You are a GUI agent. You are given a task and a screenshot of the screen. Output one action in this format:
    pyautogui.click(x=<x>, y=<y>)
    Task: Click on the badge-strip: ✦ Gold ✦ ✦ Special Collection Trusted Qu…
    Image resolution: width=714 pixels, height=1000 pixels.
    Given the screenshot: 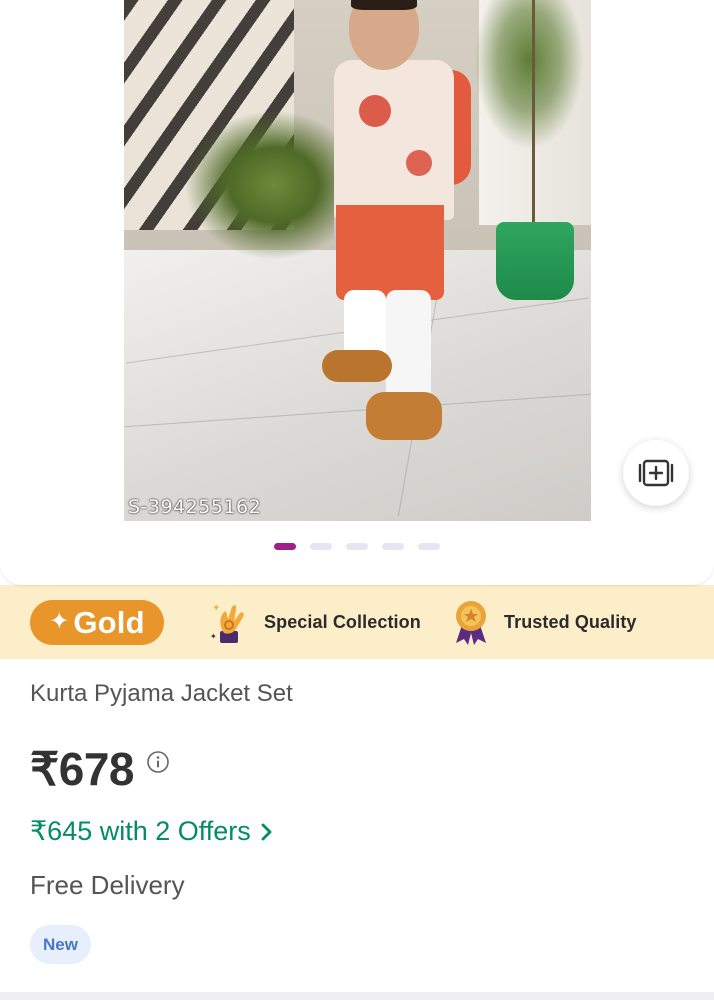 What is the action you would take?
    pyautogui.click(x=357, y=622)
    